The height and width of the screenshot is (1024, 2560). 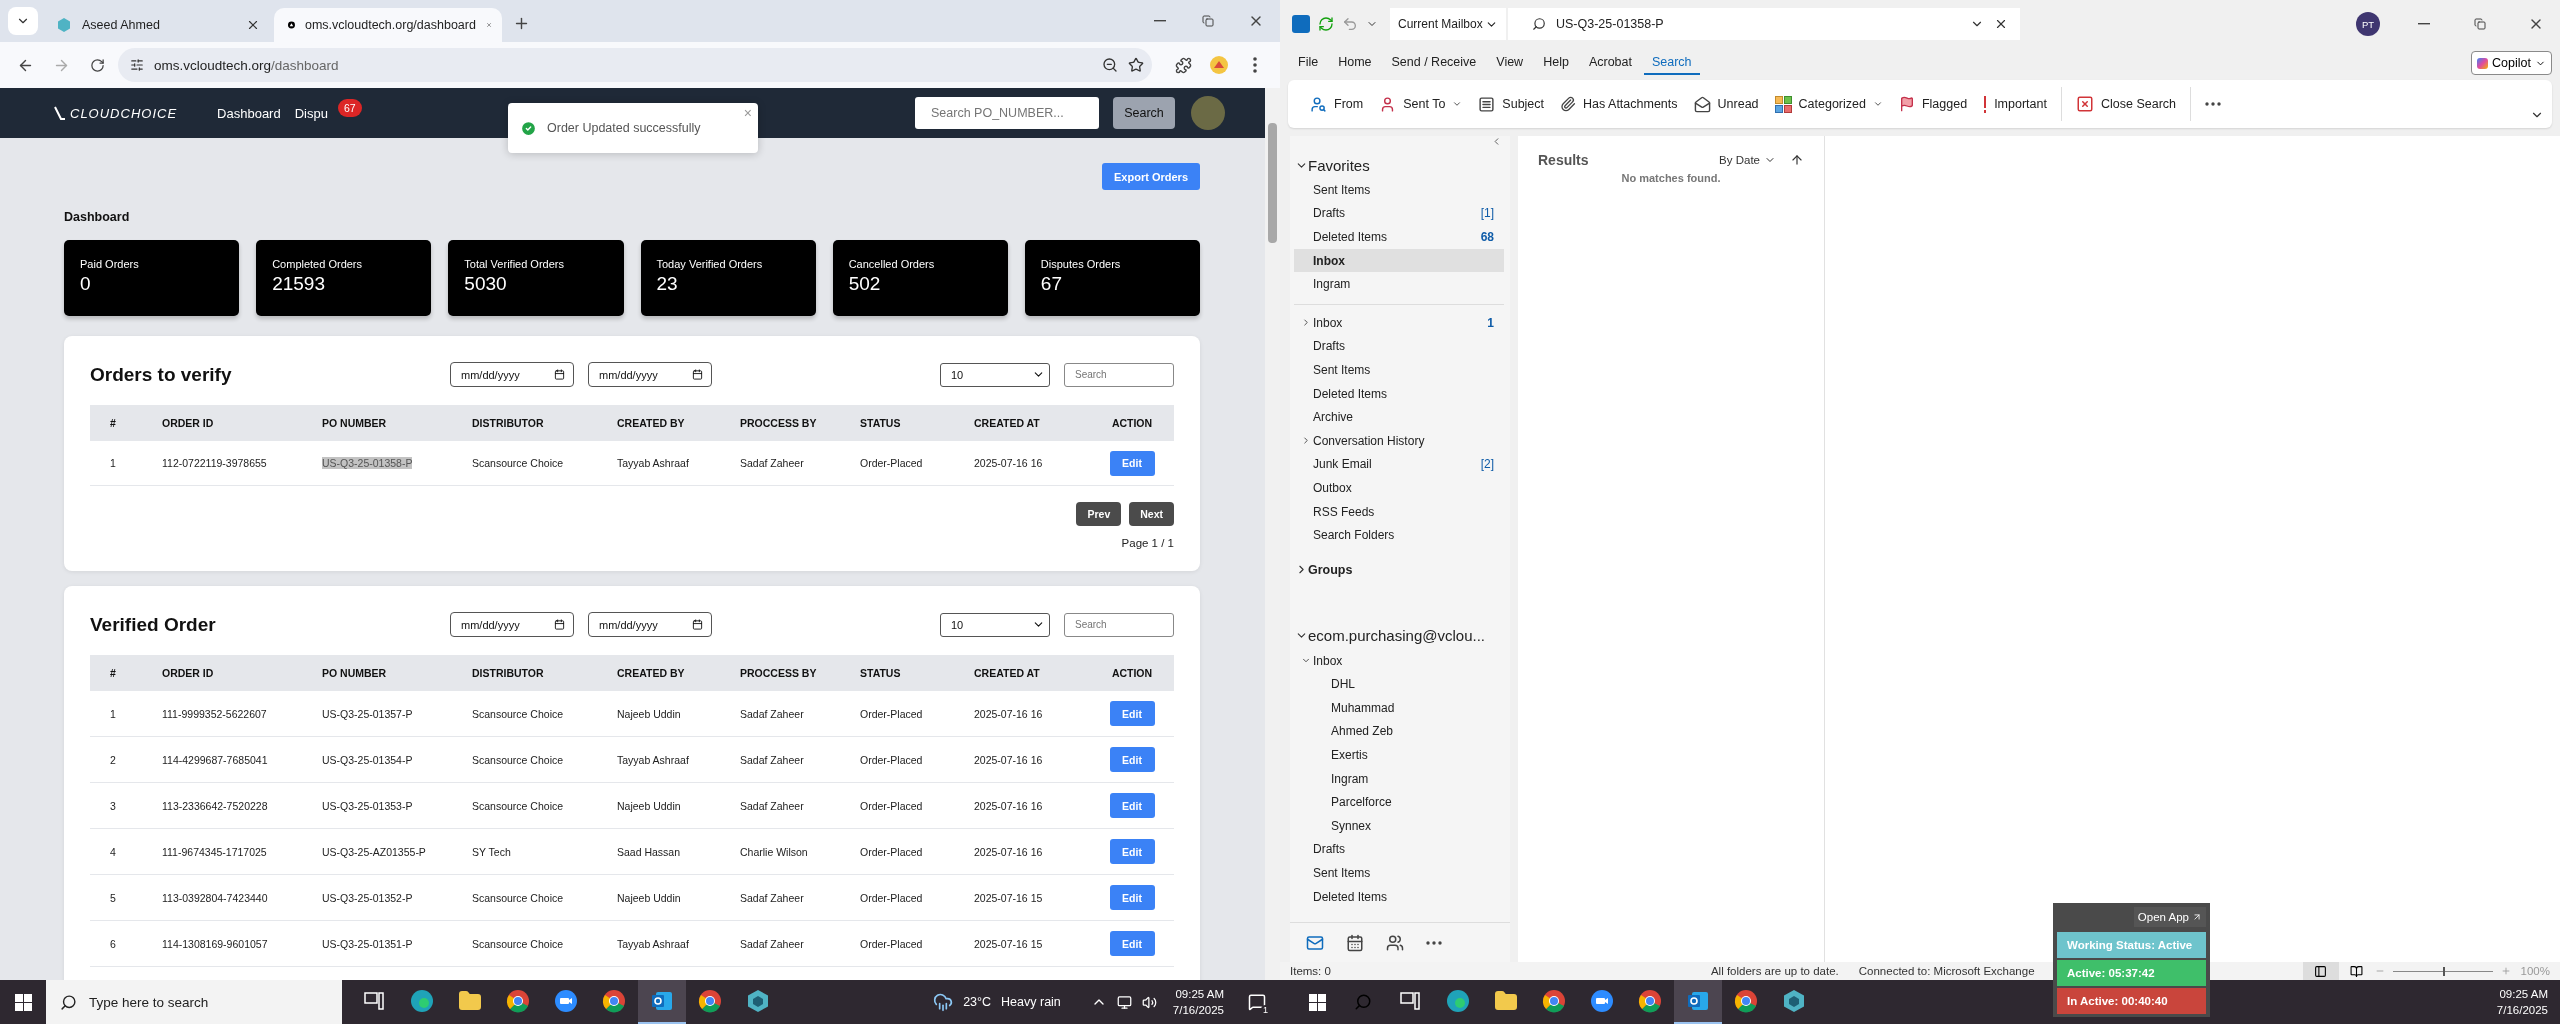 What do you see at coordinates (1399, 755) in the screenshot?
I see `folder-item: Exertis` at bounding box center [1399, 755].